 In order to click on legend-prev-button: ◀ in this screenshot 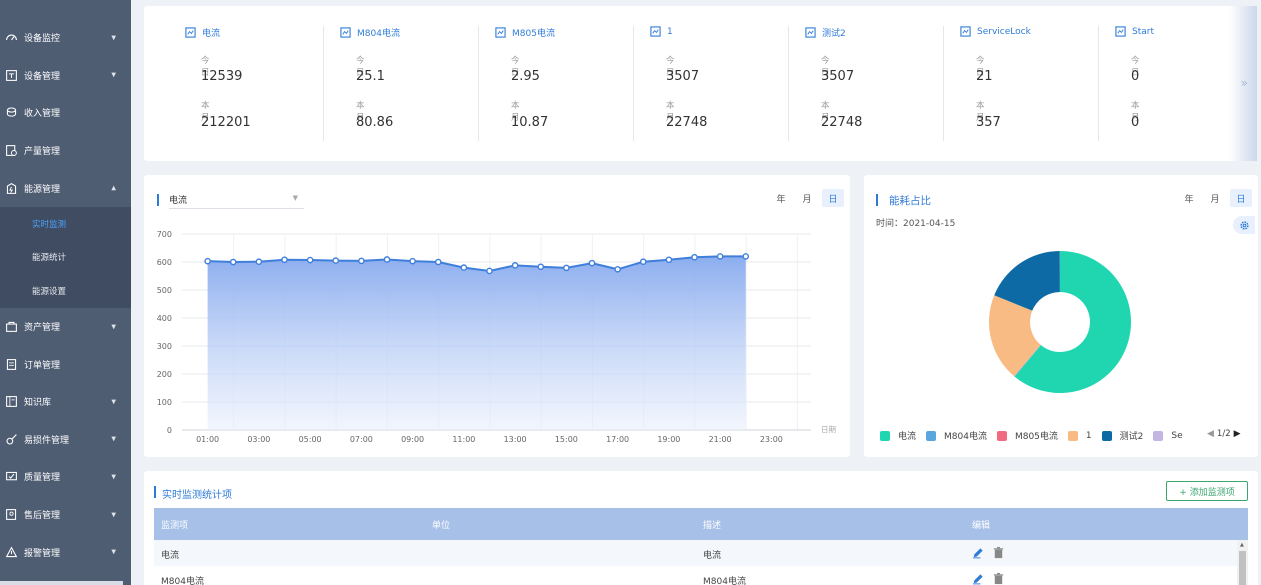, I will do `click(1210, 434)`.